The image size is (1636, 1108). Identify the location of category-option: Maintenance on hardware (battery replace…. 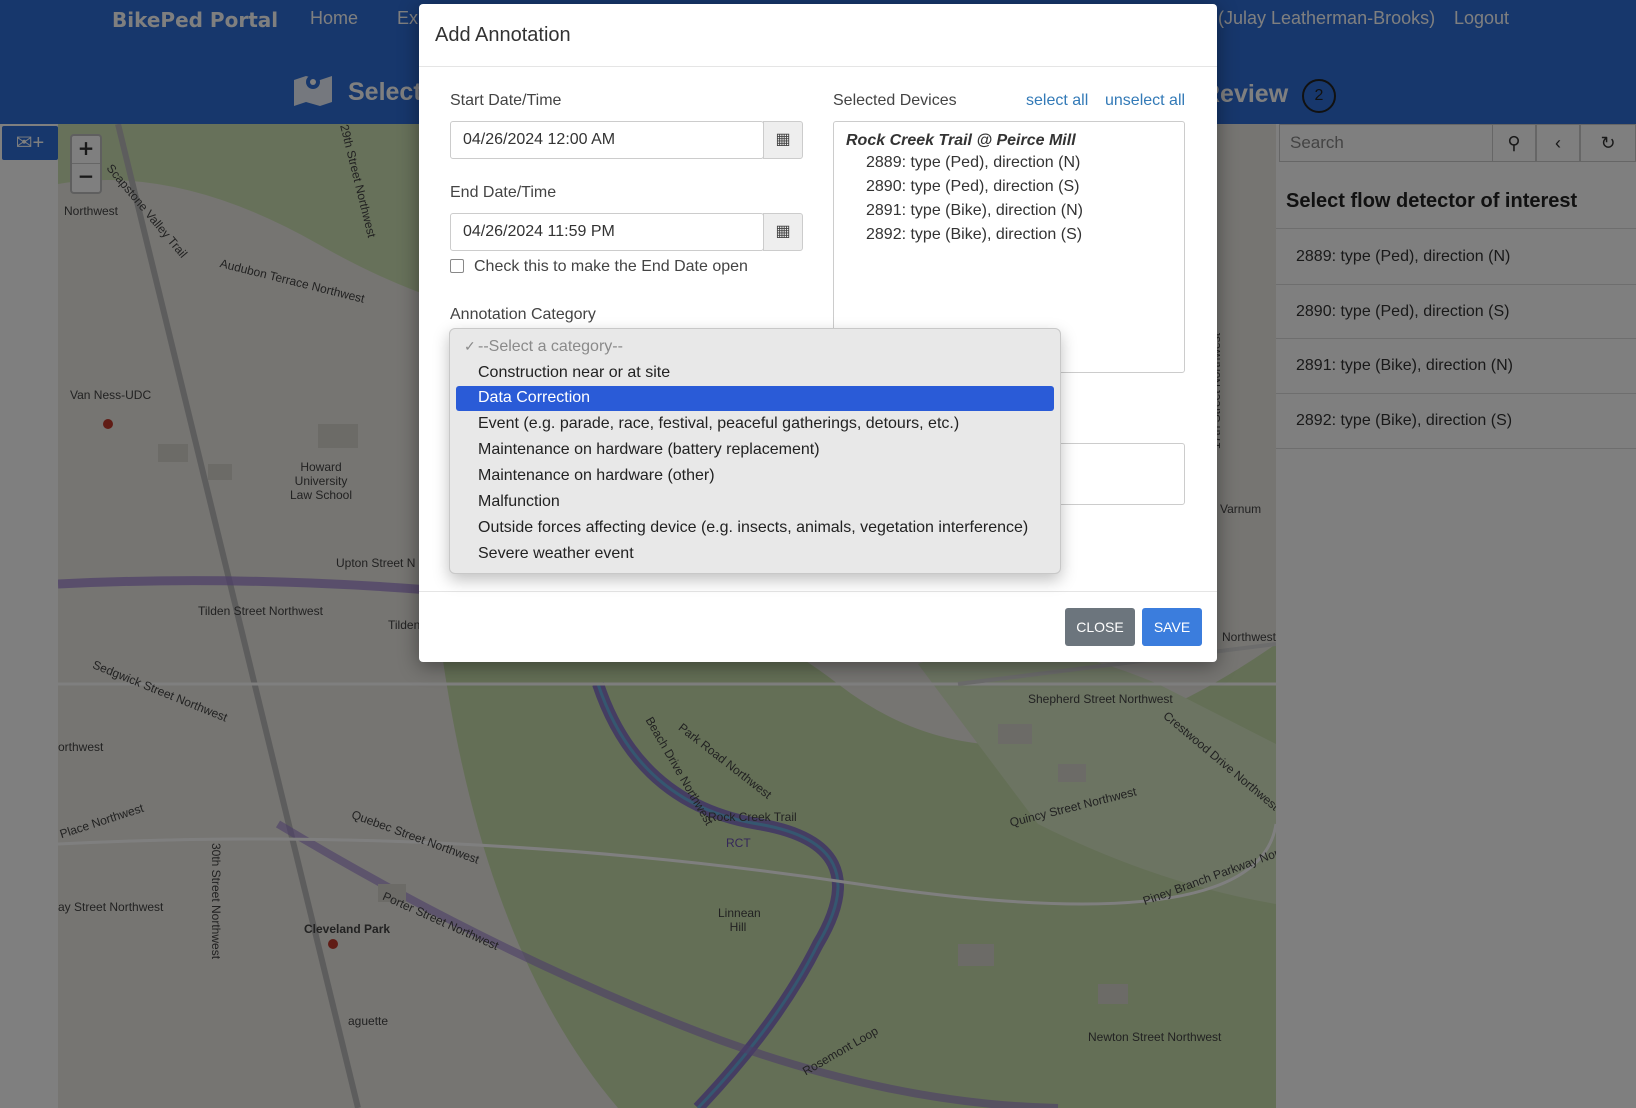
(755, 450).